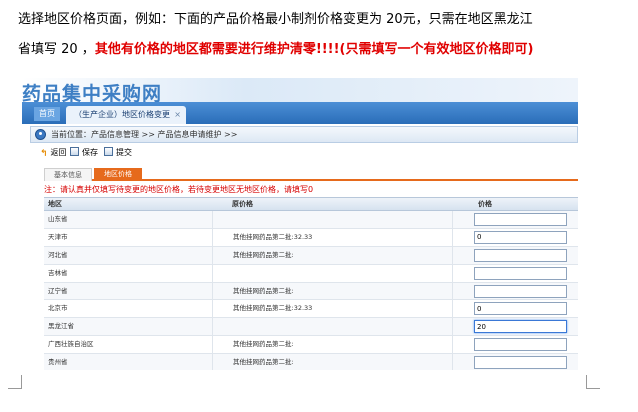 The image size is (638, 412). What do you see at coordinates (144, 134) in the screenshot?
I see `breadcrumb-text: 当前位置：产品信息管理 >> 产品信息申请维护 >>` at bounding box center [144, 134].